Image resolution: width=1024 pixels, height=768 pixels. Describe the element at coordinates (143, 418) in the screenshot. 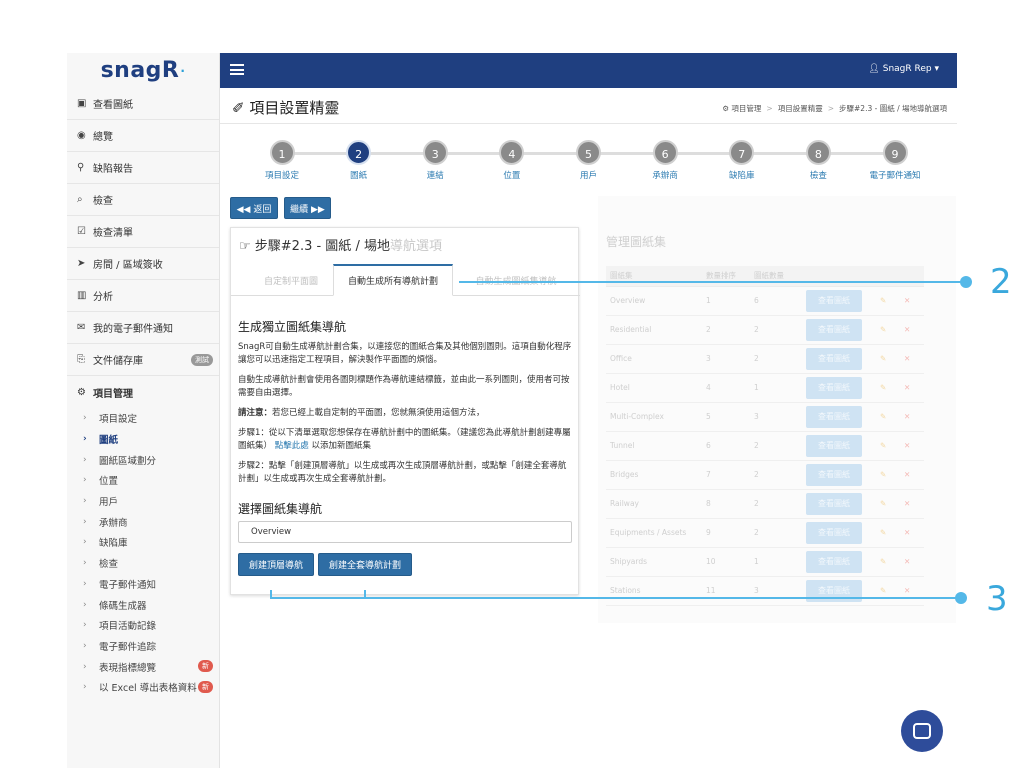

I see `sidebar-subitem-0: › 項目設定` at that location.